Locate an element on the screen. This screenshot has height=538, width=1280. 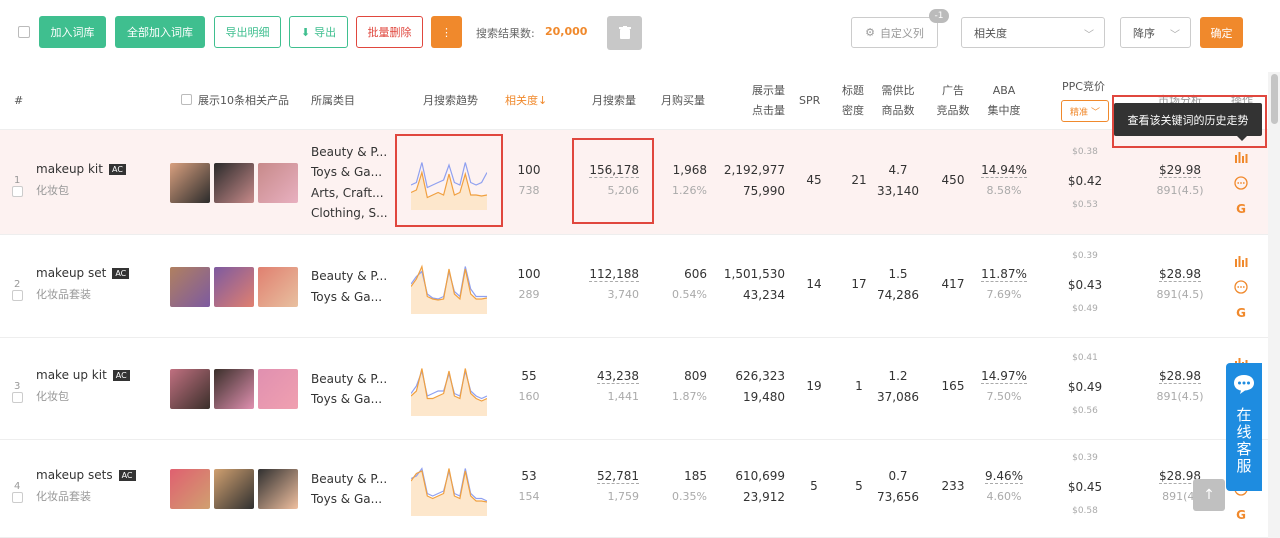
keyword-link: make up kit AC is located at coordinates (83, 375).